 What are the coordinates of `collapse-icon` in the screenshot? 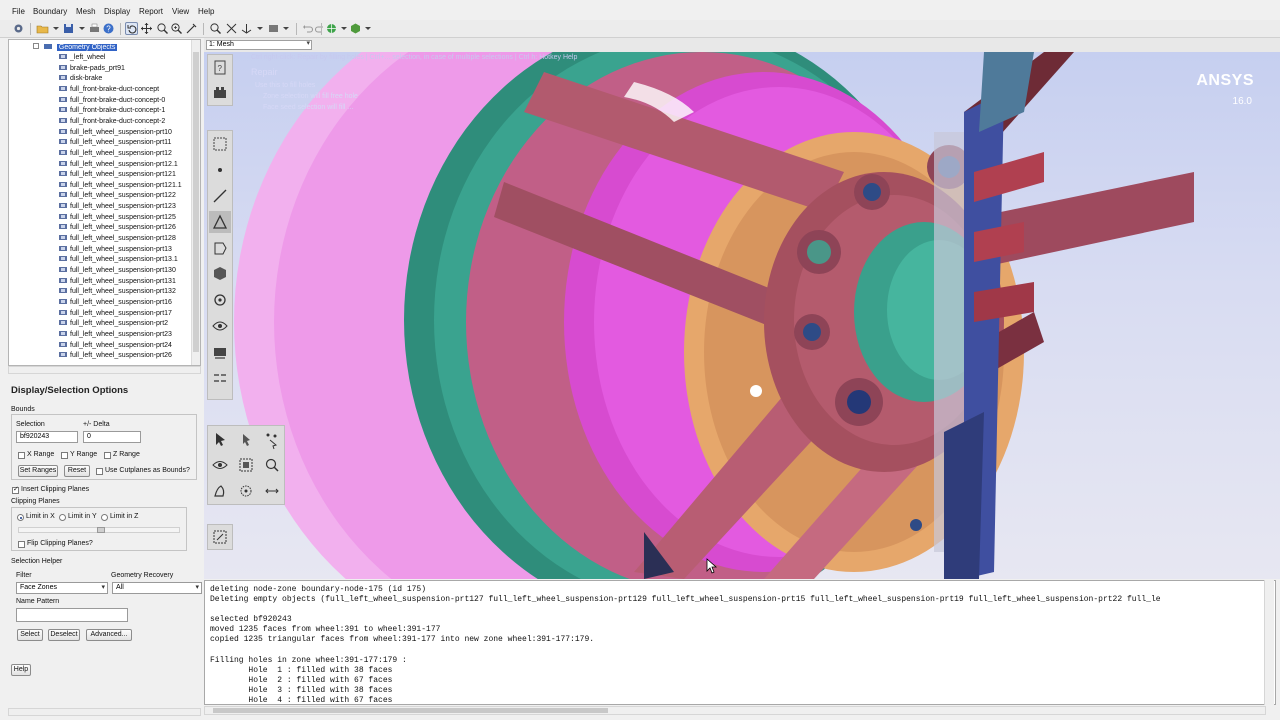 It's located at (36, 46).